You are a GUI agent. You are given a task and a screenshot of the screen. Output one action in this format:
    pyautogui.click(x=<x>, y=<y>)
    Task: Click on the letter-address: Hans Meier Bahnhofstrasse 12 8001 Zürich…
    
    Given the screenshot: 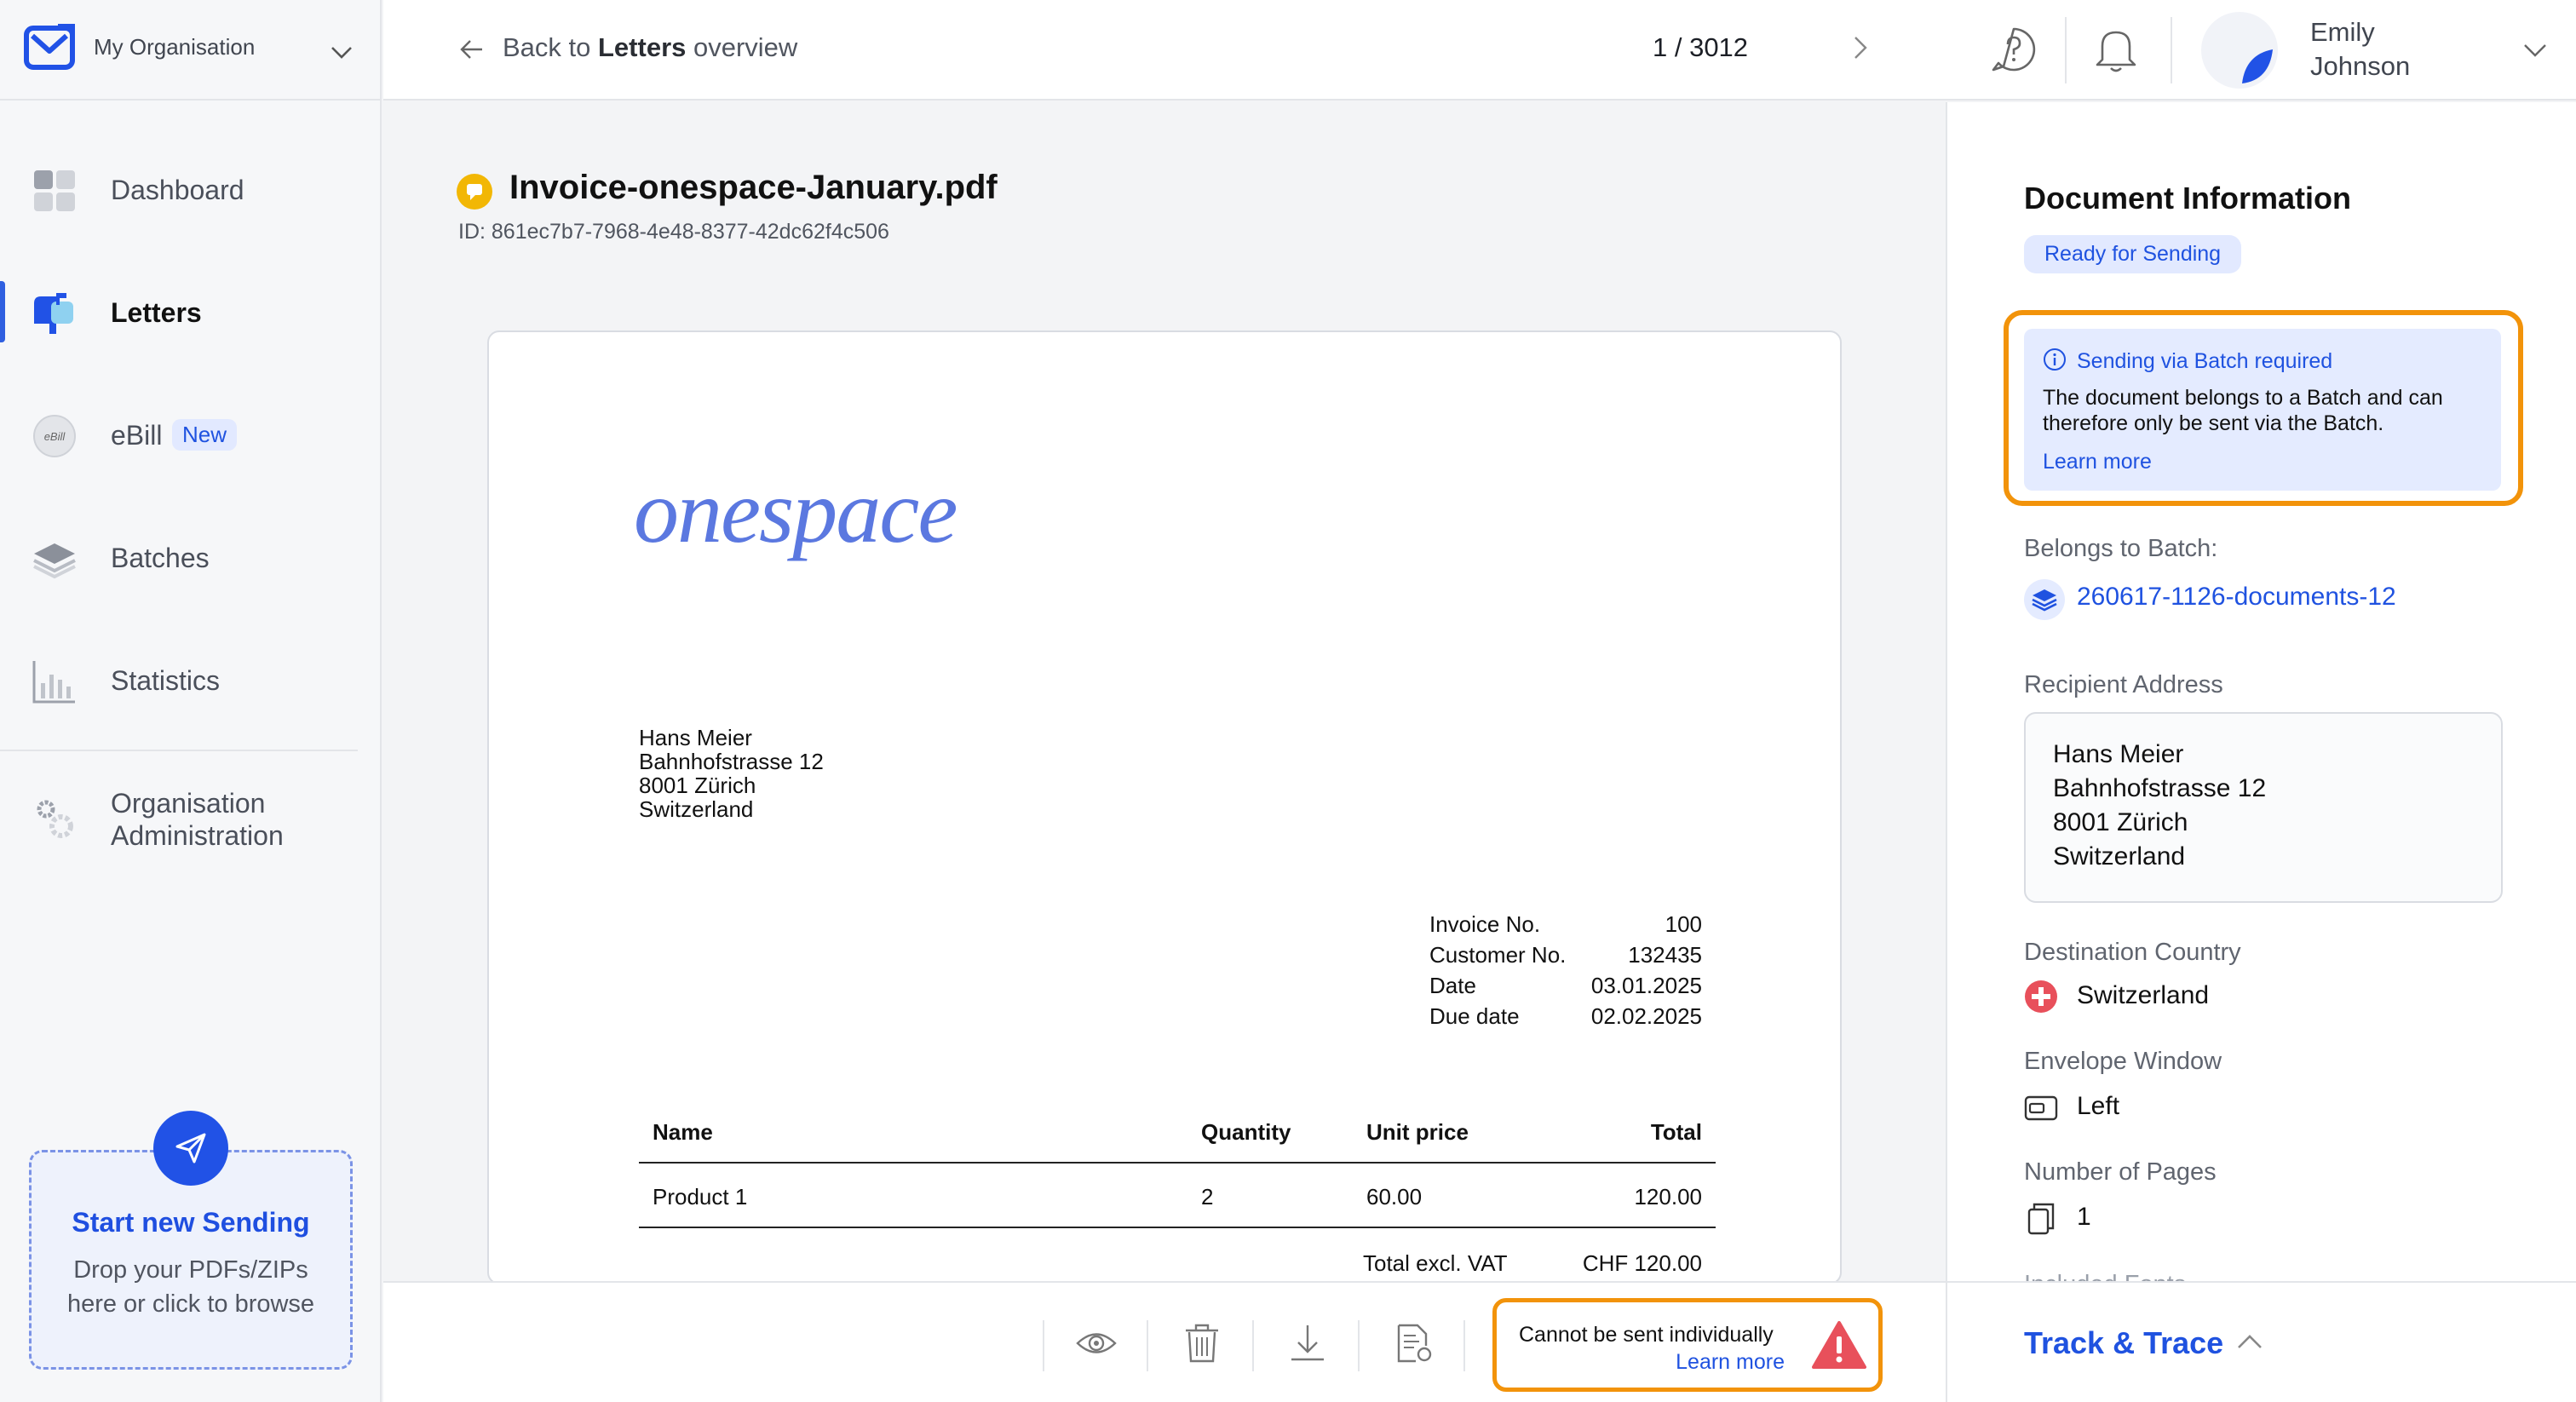 What is the action you would take?
    pyautogui.click(x=731, y=773)
    